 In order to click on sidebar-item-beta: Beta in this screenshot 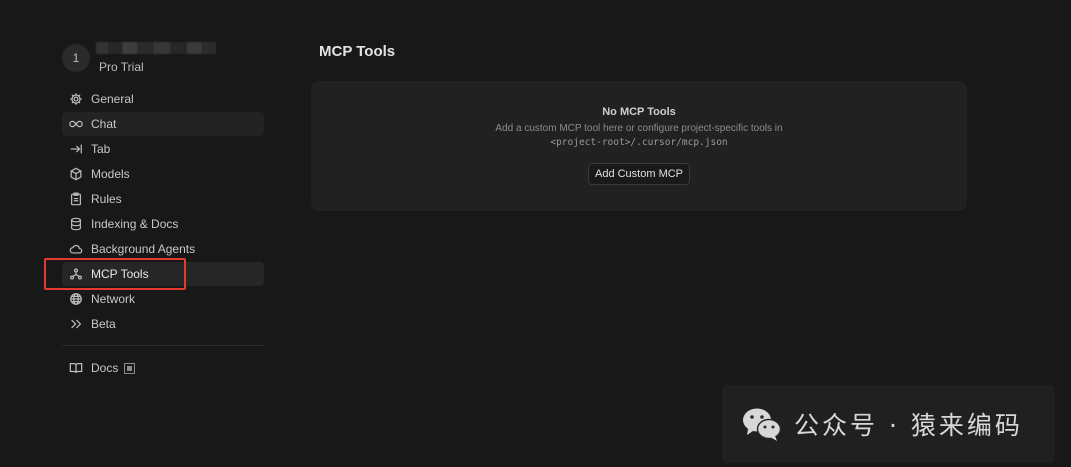, I will do `click(163, 324)`.